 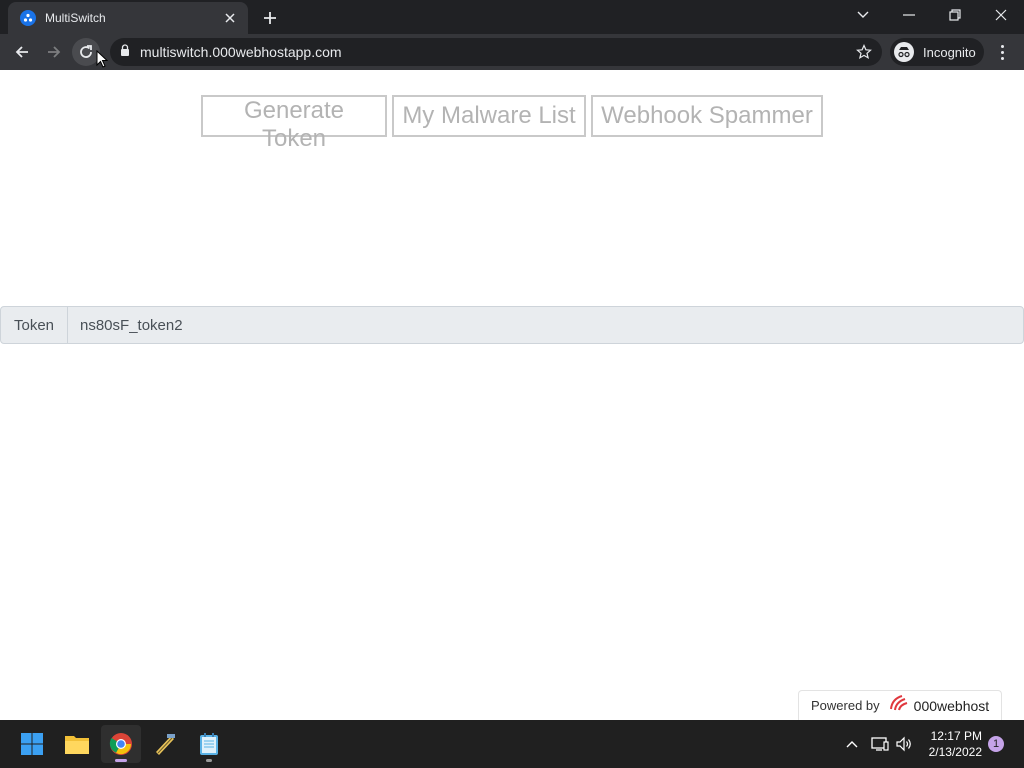 I want to click on tab-strip: MultiSwitch, so click(x=512, y=17).